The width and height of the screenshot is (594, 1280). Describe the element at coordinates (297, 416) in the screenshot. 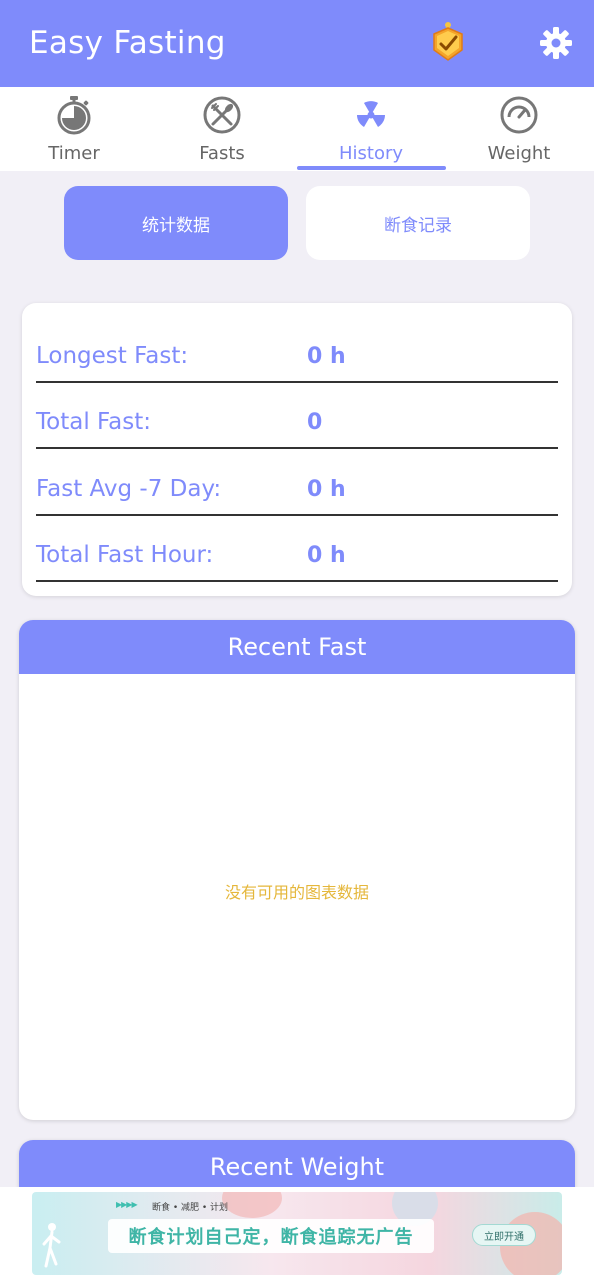

I see `stat-row-total-fast: Total Fast: 0` at that location.